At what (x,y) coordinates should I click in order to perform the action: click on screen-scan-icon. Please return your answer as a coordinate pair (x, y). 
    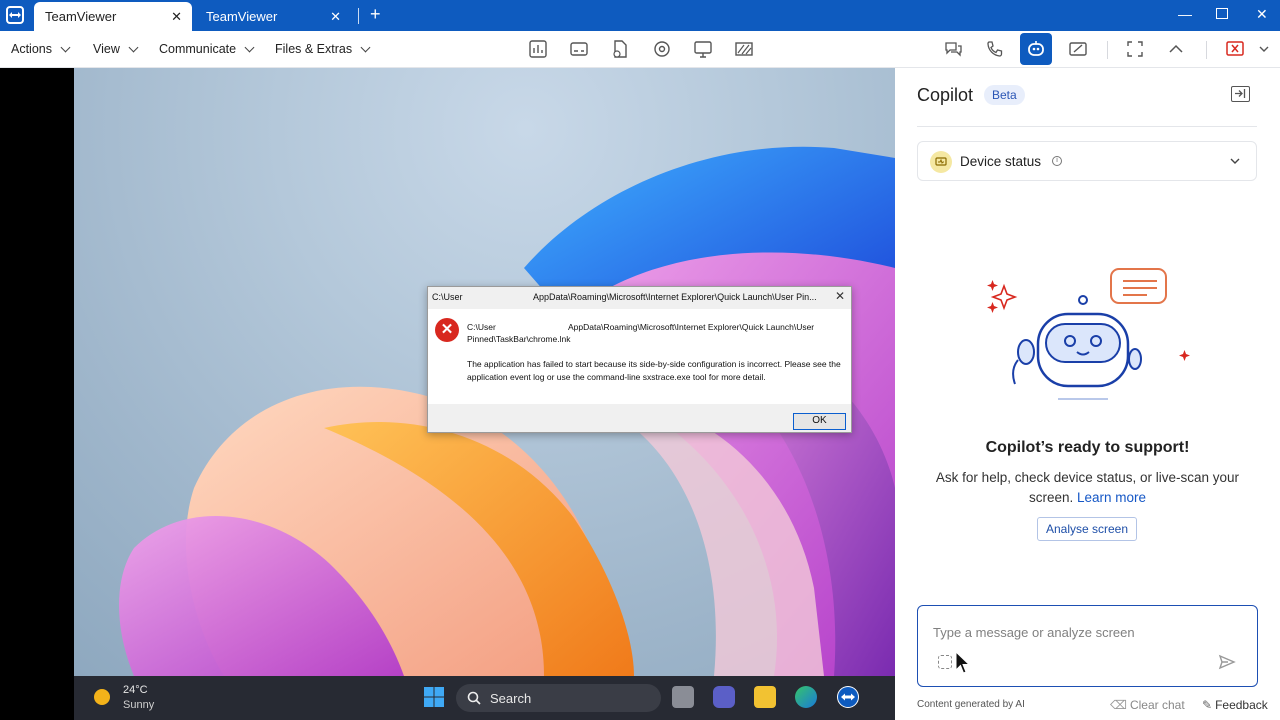
    Looking at the image, I should click on (945, 662).